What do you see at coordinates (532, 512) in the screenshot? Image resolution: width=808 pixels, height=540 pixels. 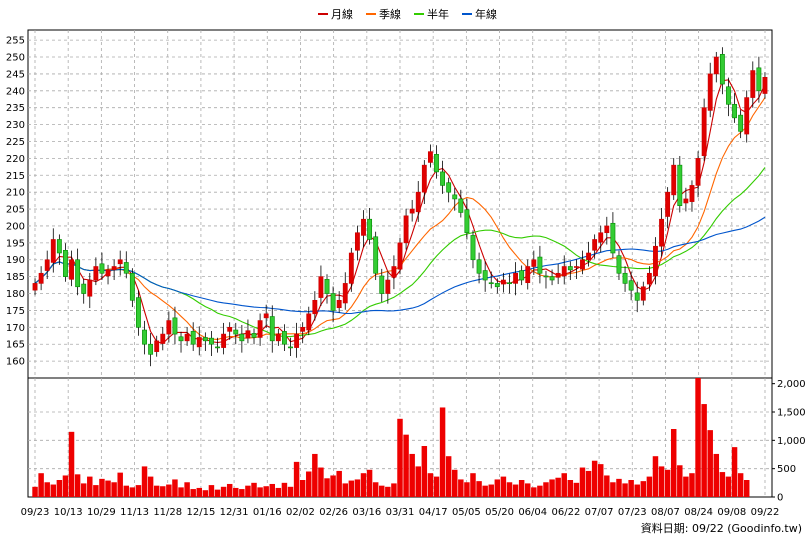 I see `date-tick-label: 06/04` at bounding box center [532, 512].